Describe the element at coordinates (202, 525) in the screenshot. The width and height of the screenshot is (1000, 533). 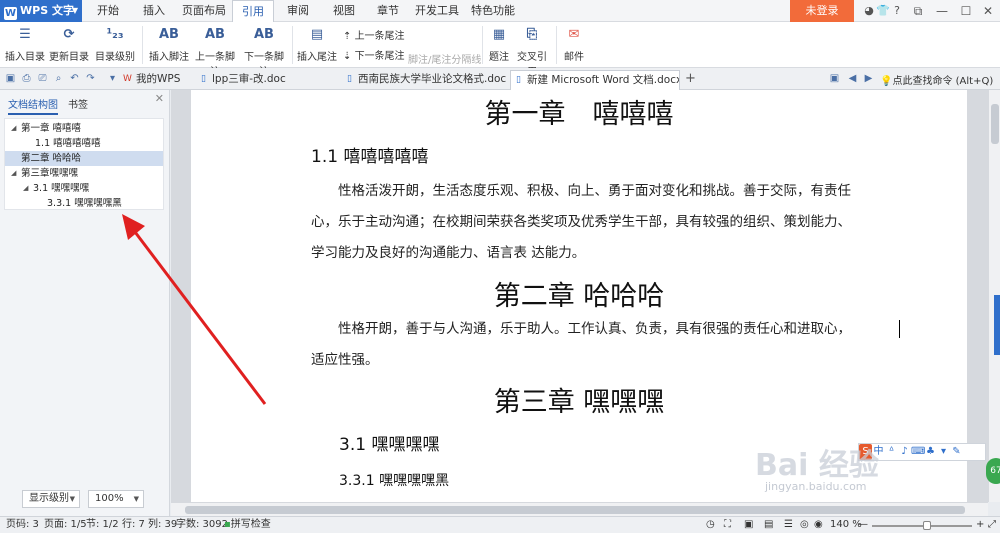
I see `status-words: 字数: 3092` at that location.